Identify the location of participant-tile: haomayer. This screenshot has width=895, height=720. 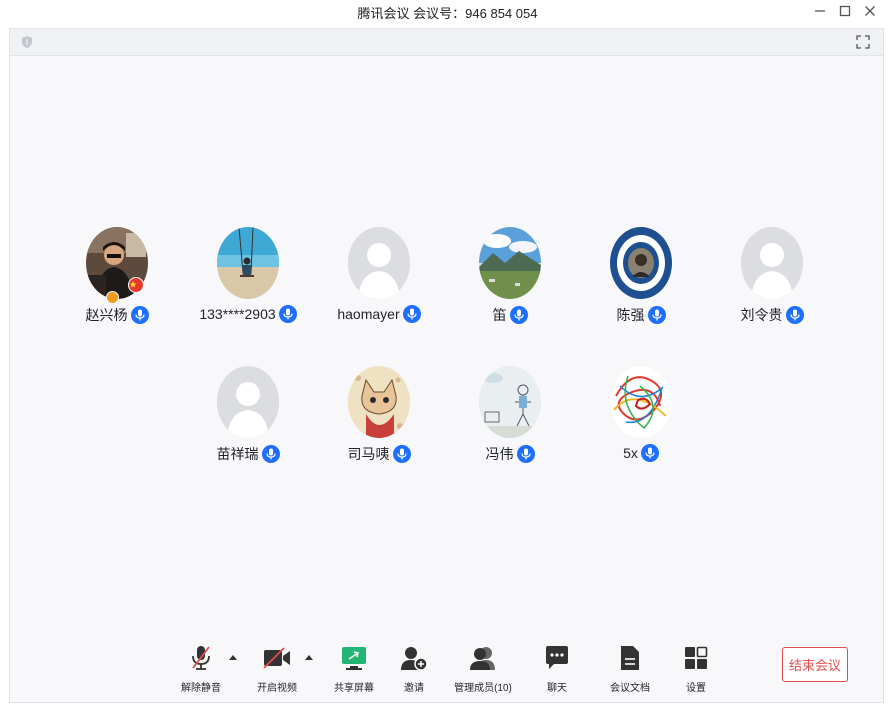
(379, 287).